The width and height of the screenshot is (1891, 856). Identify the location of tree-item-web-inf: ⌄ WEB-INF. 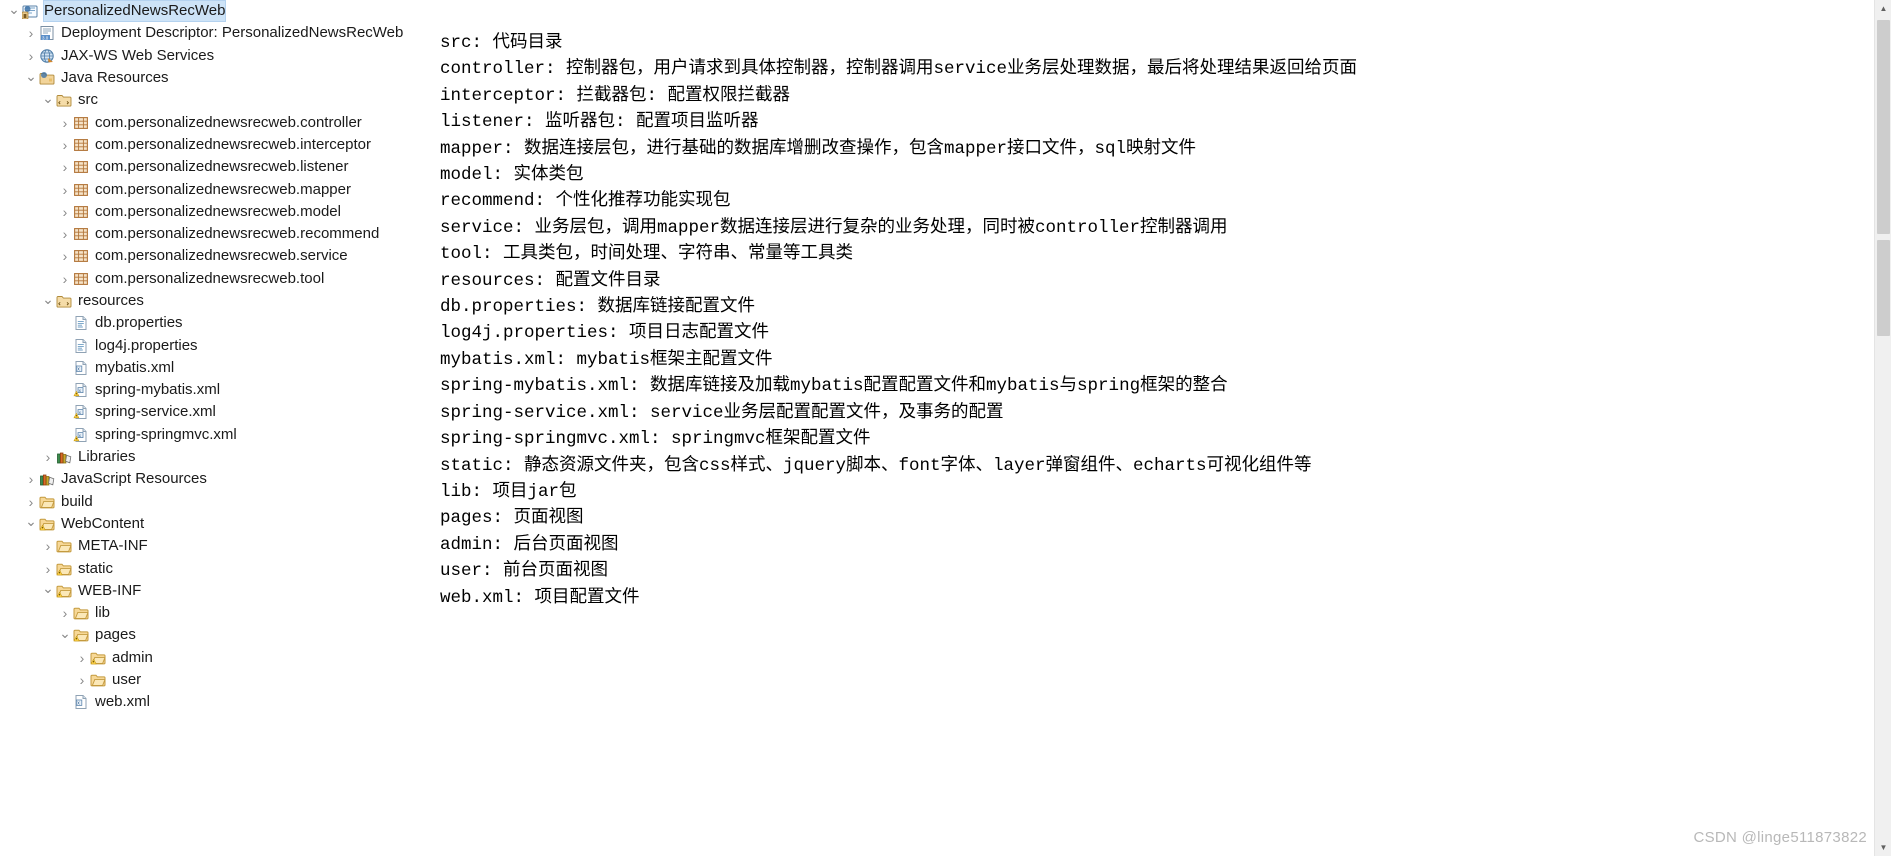
(216, 591).